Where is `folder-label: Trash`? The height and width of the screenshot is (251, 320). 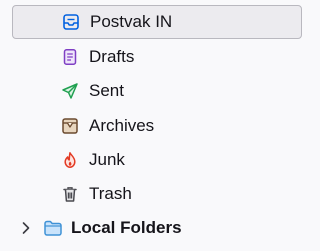 folder-label: Trash is located at coordinates (110, 193).